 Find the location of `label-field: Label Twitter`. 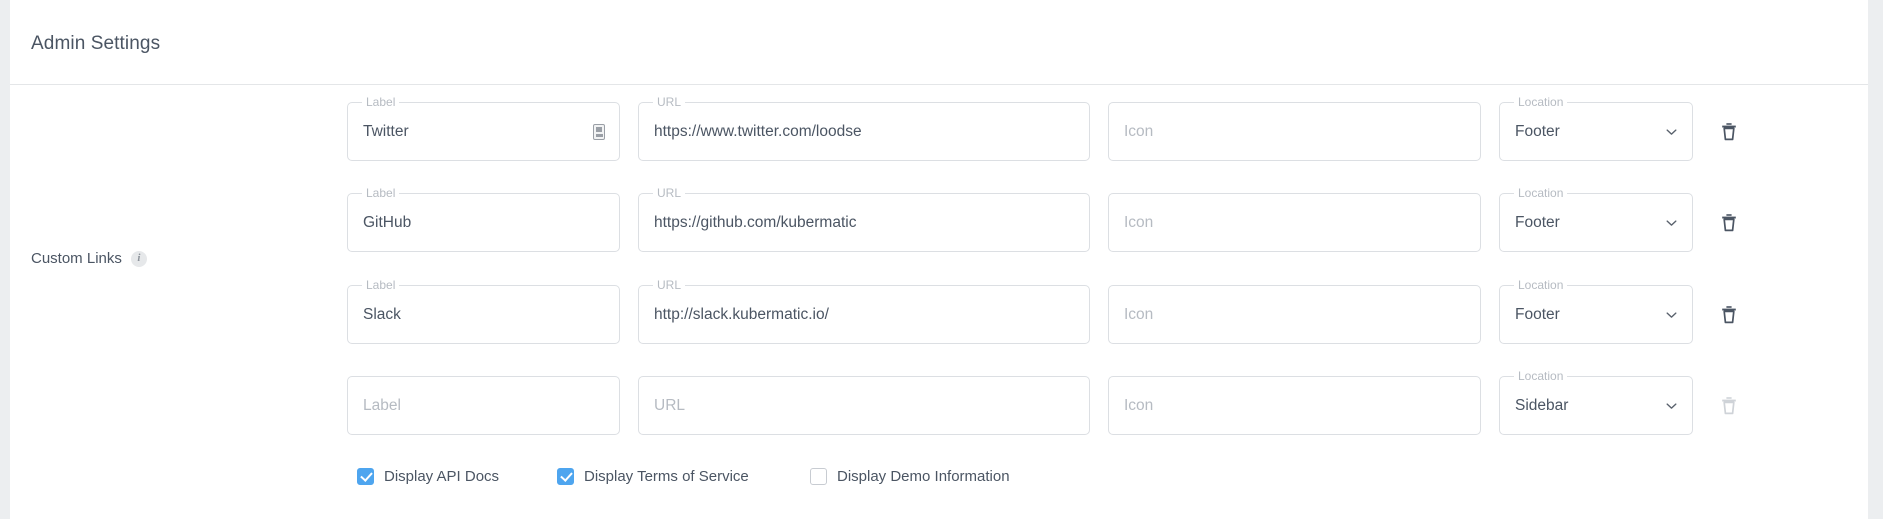

label-field: Label Twitter is located at coordinates (483, 128).